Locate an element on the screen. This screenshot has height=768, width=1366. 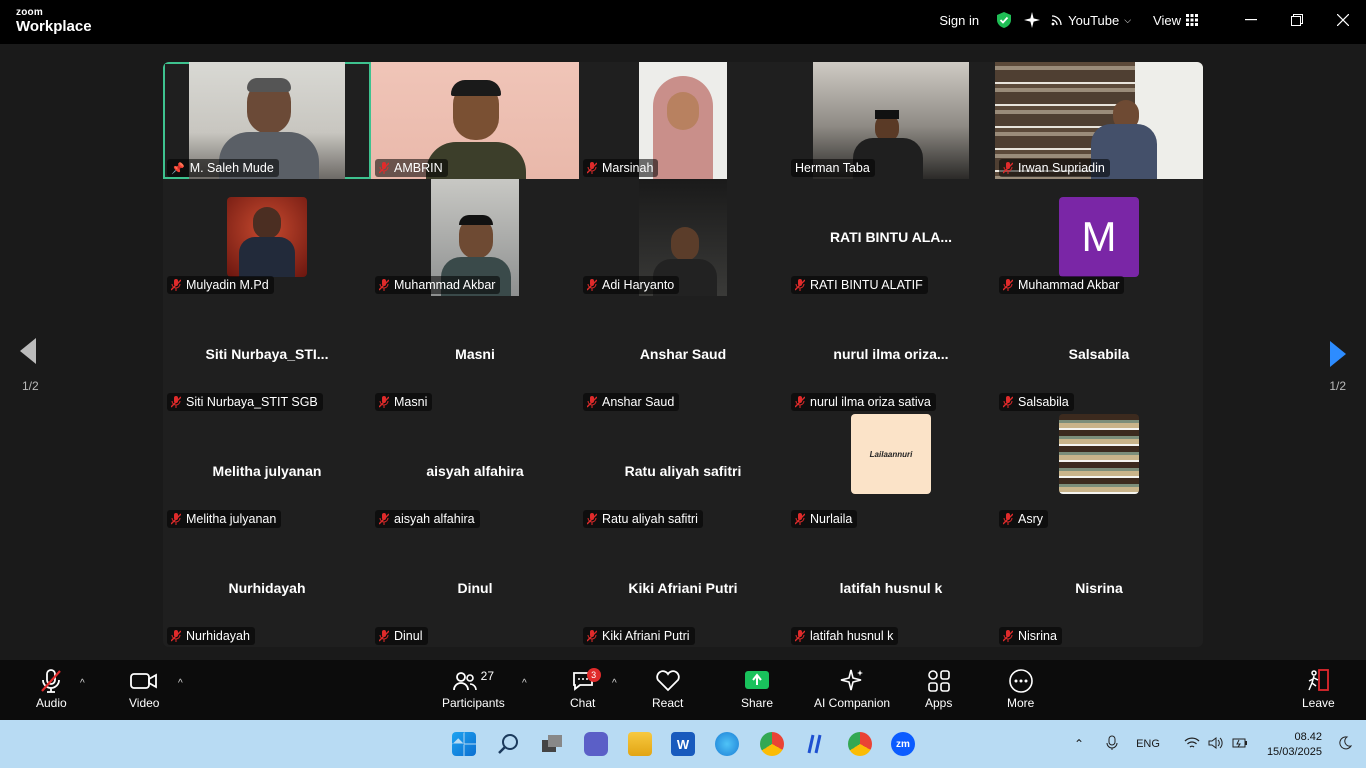
video-button: Video is located at coordinates (144, 688).